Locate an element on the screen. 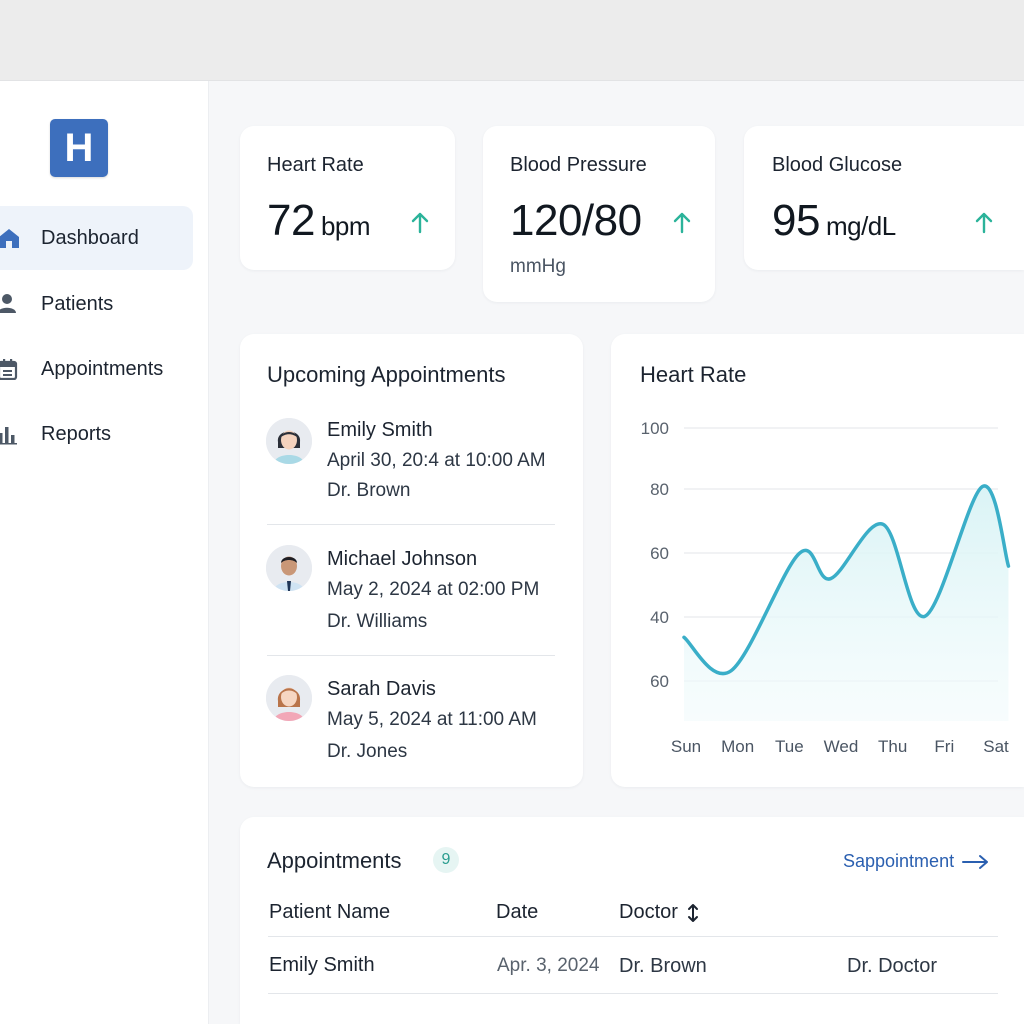 Image resolution: width=1024 pixels, height=1024 pixels. sidebar-item-patients: Patients is located at coordinates (96, 304).